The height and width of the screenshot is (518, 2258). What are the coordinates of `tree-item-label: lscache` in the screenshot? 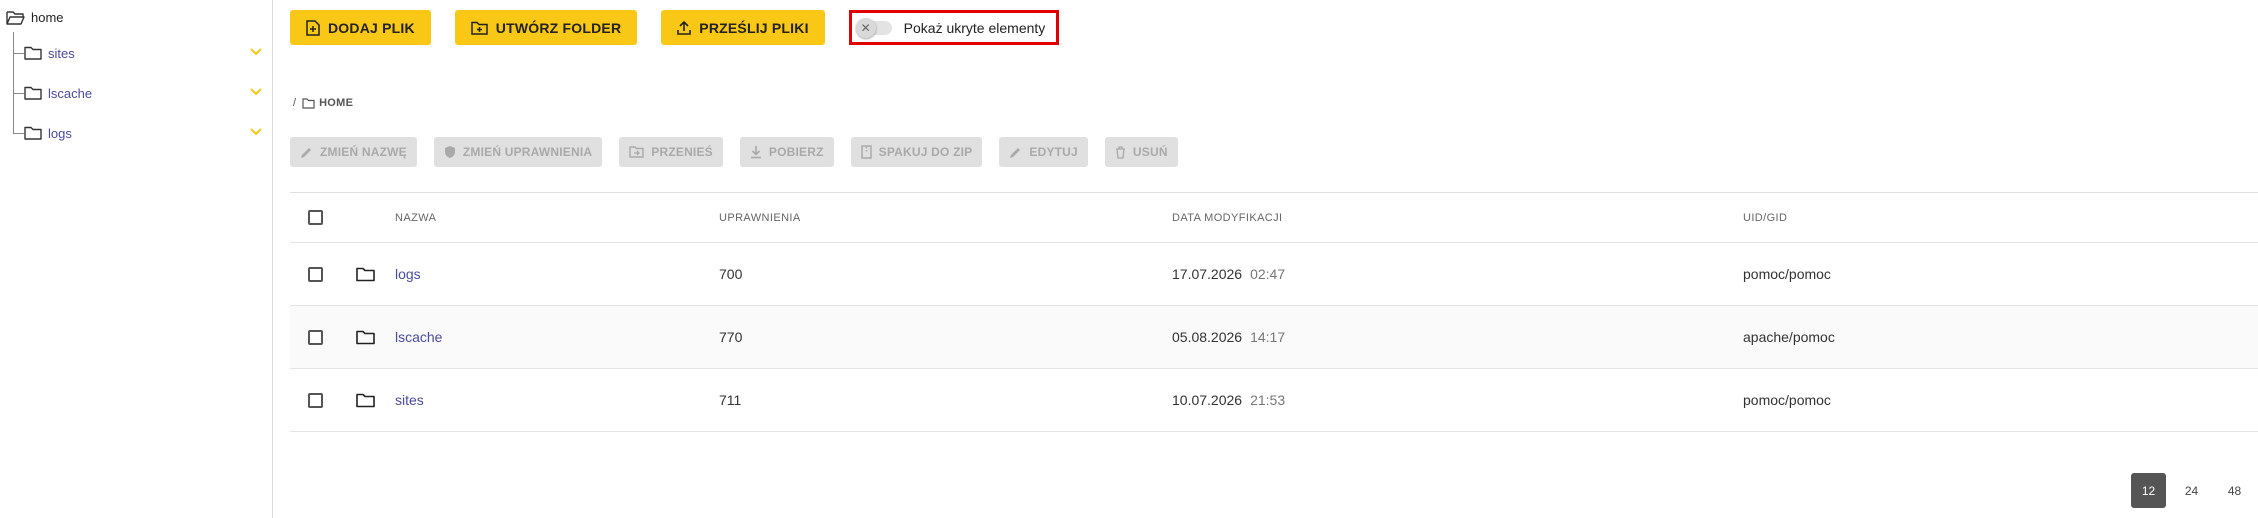 It's located at (70, 93).